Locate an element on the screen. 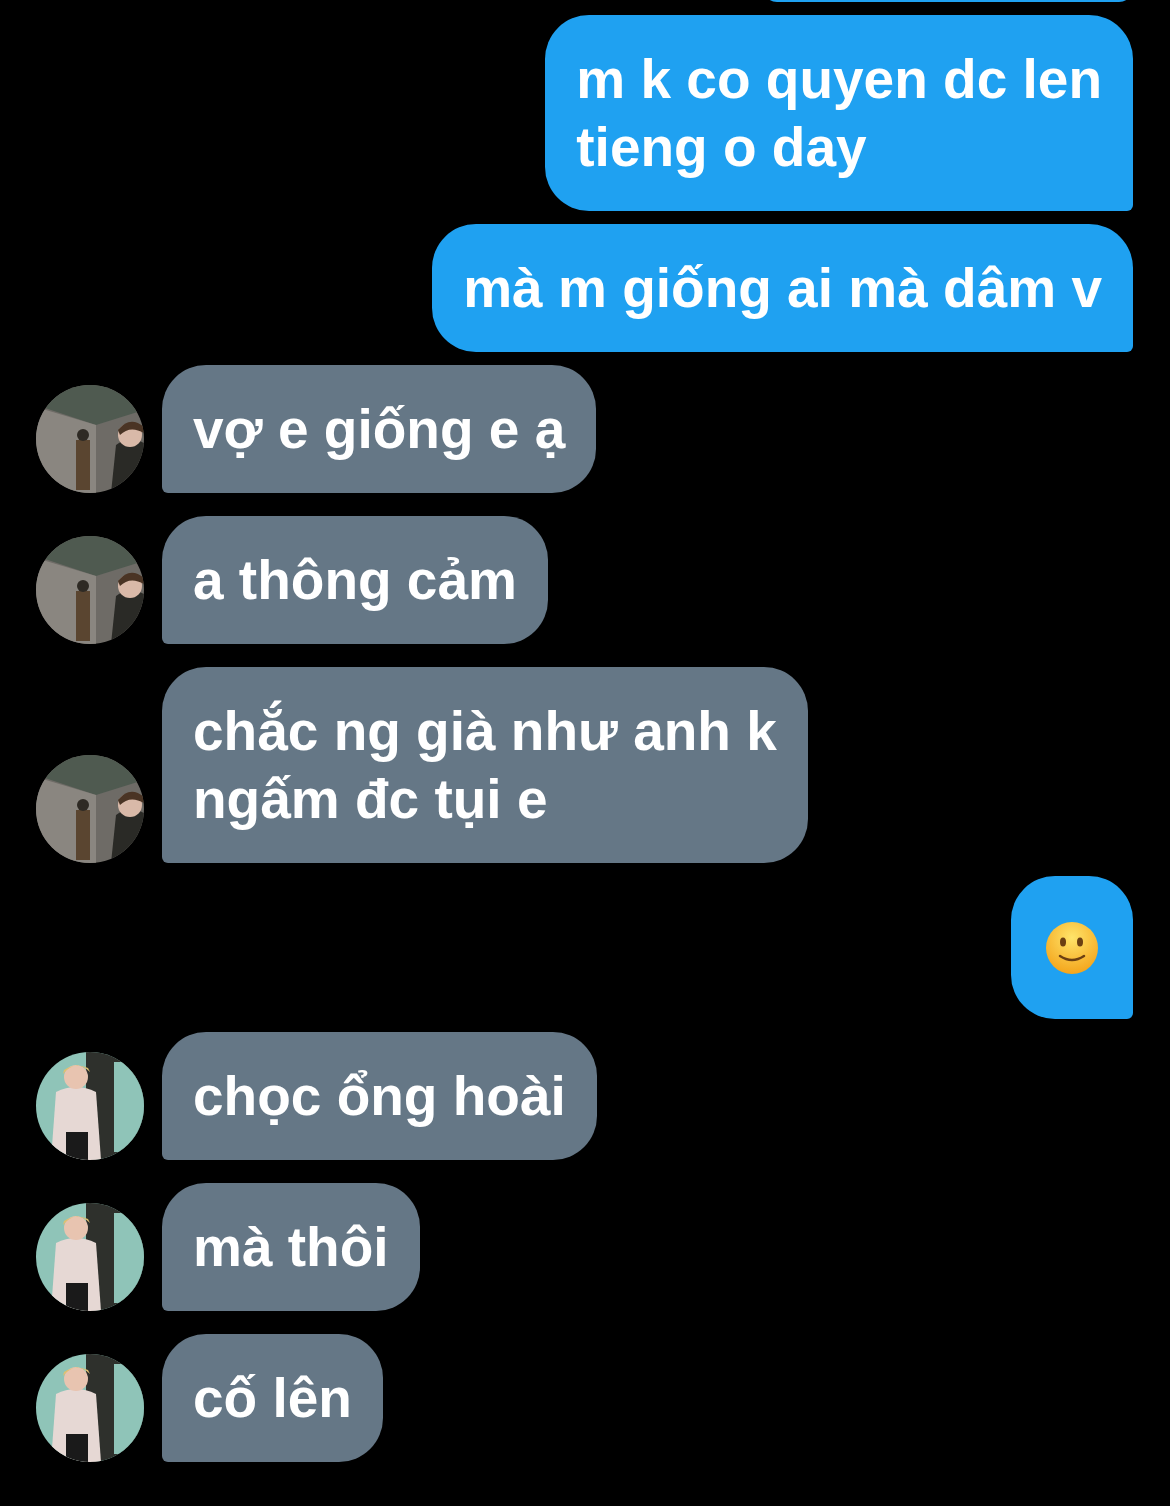  message-text: vợ e giống e ạ is located at coordinates (379, 429).